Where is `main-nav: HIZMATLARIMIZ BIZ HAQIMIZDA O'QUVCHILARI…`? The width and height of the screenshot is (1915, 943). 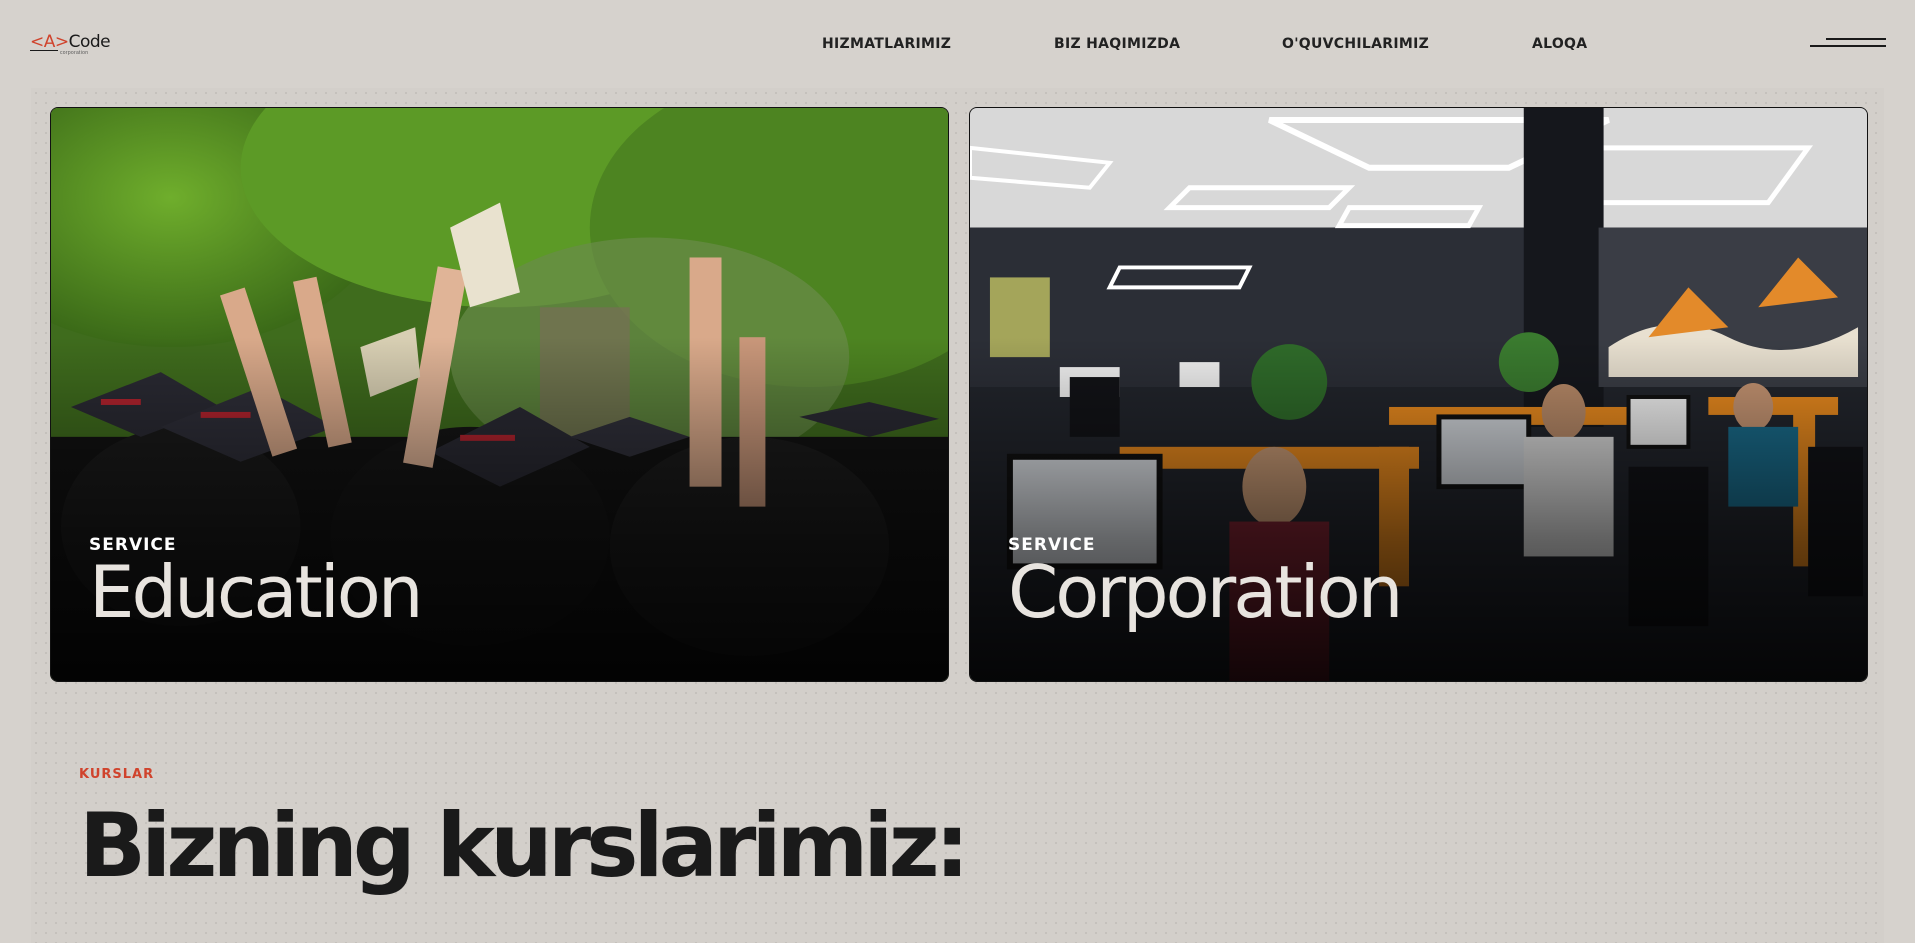 main-nav: HIZMATLARIMIZ BIZ HAQIMIZDA O'QUVCHILARI… is located at coordinates (957, 46).